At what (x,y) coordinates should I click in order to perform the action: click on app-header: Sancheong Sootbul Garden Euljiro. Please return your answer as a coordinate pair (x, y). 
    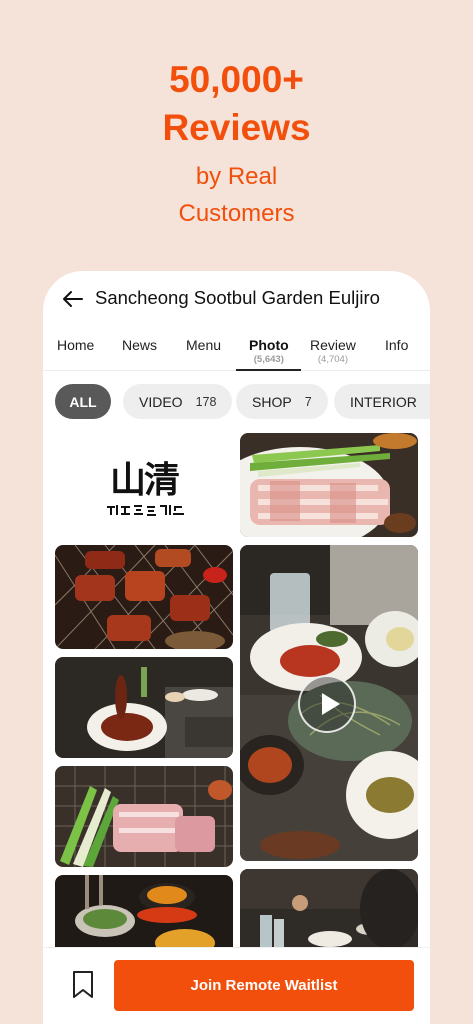
    Looking at the image, I should click on (236, 298).